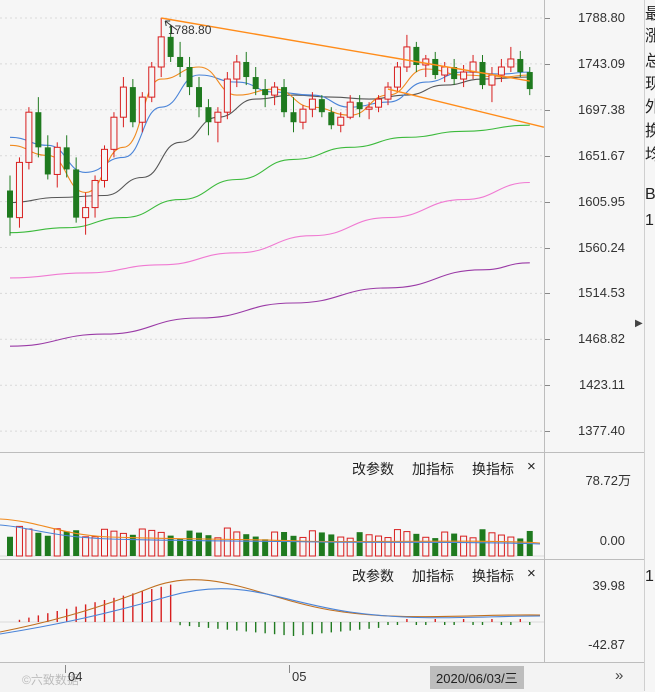  Describe the element at coordinates (601, 247) in the screenshot. I see `price-tick-label: 1560.24` at that location.